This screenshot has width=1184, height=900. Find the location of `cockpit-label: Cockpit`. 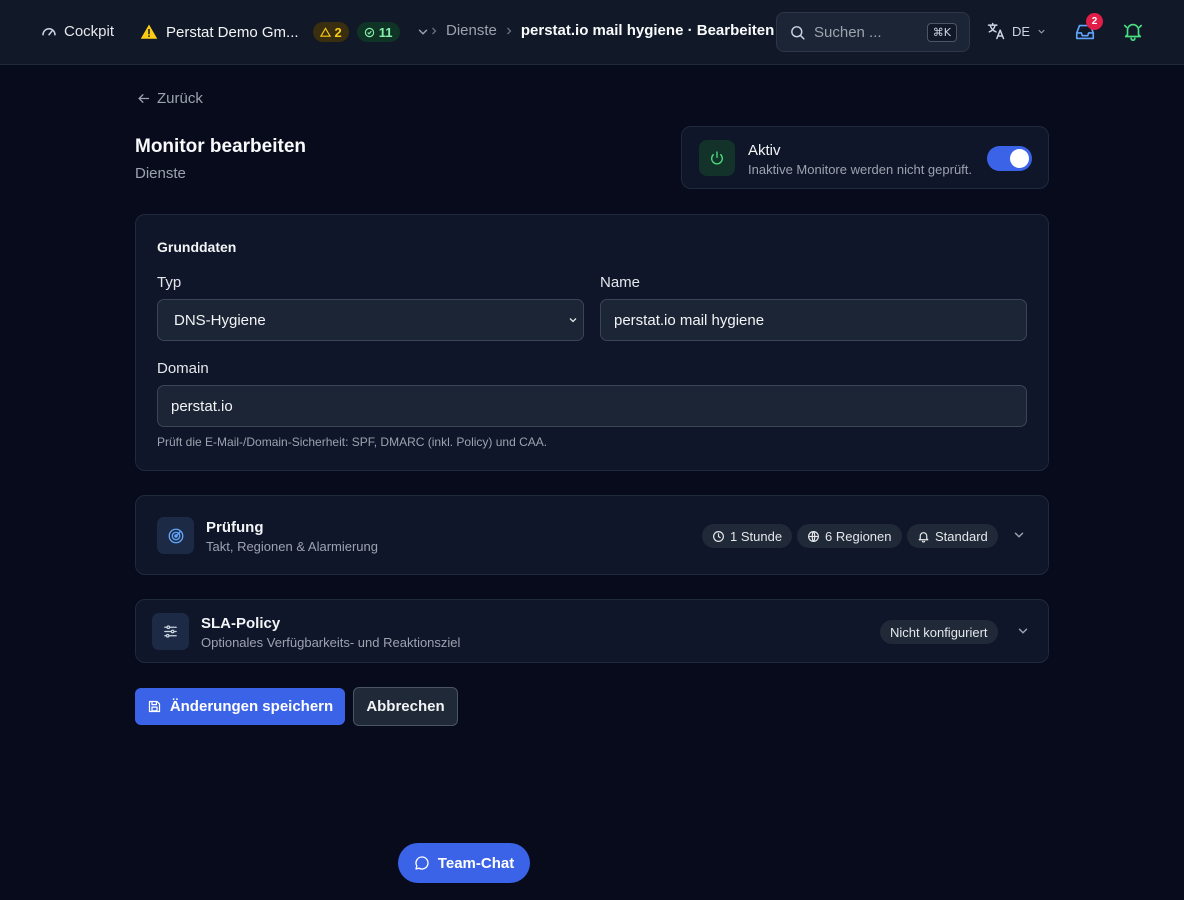

cockpit-label: Cockpit is located at coordinates (89, 31).